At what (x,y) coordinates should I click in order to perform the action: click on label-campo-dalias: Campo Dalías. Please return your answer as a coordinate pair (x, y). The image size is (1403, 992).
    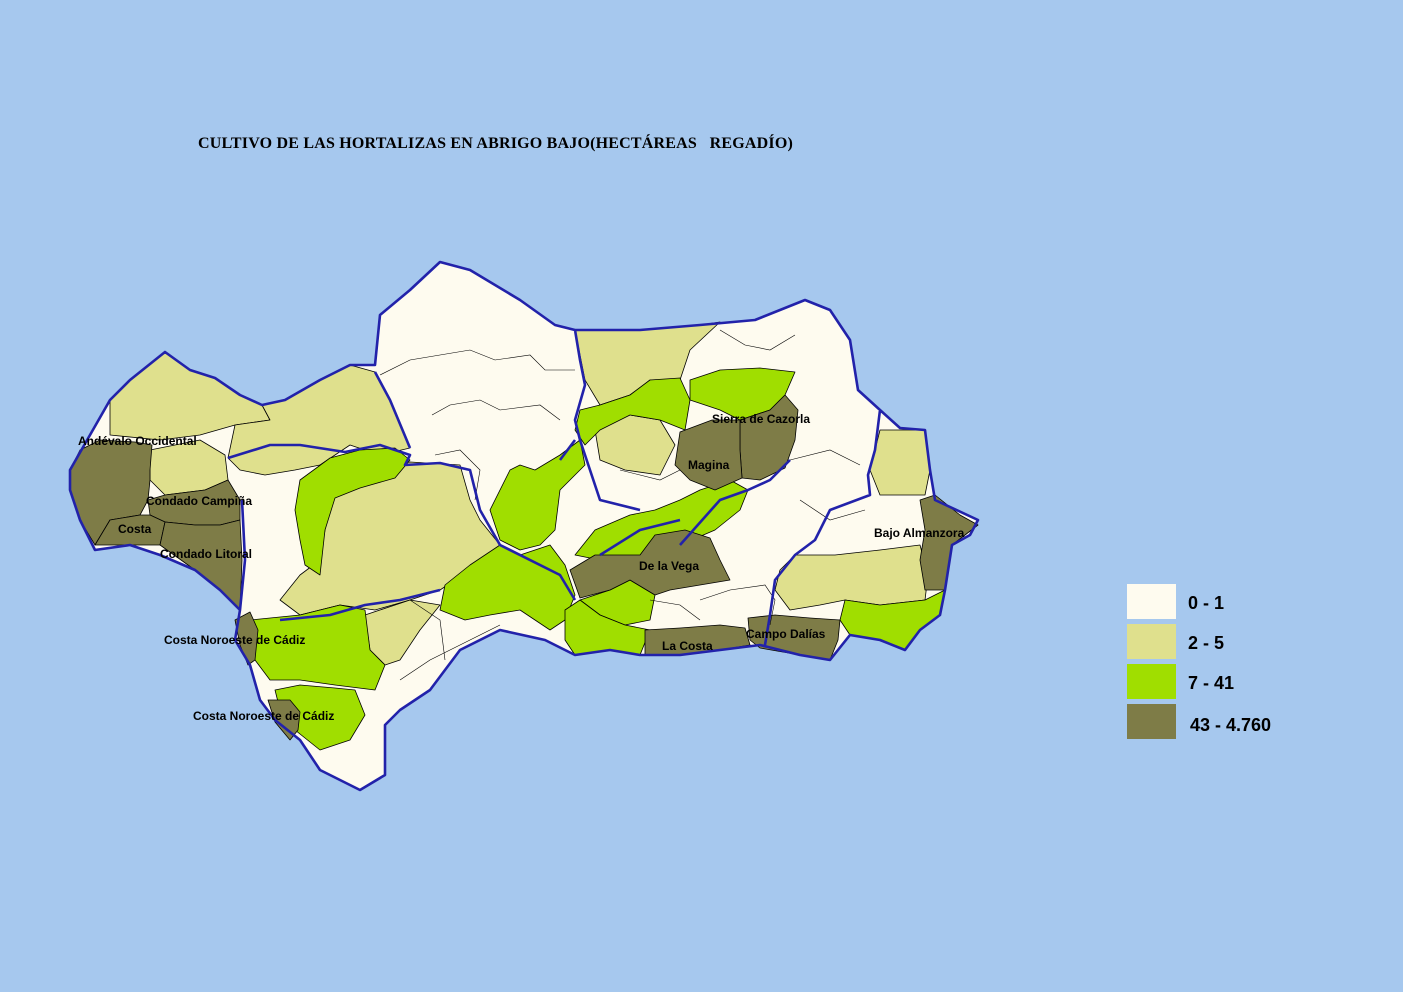
    Looking at the image, I should click on (786, 634).